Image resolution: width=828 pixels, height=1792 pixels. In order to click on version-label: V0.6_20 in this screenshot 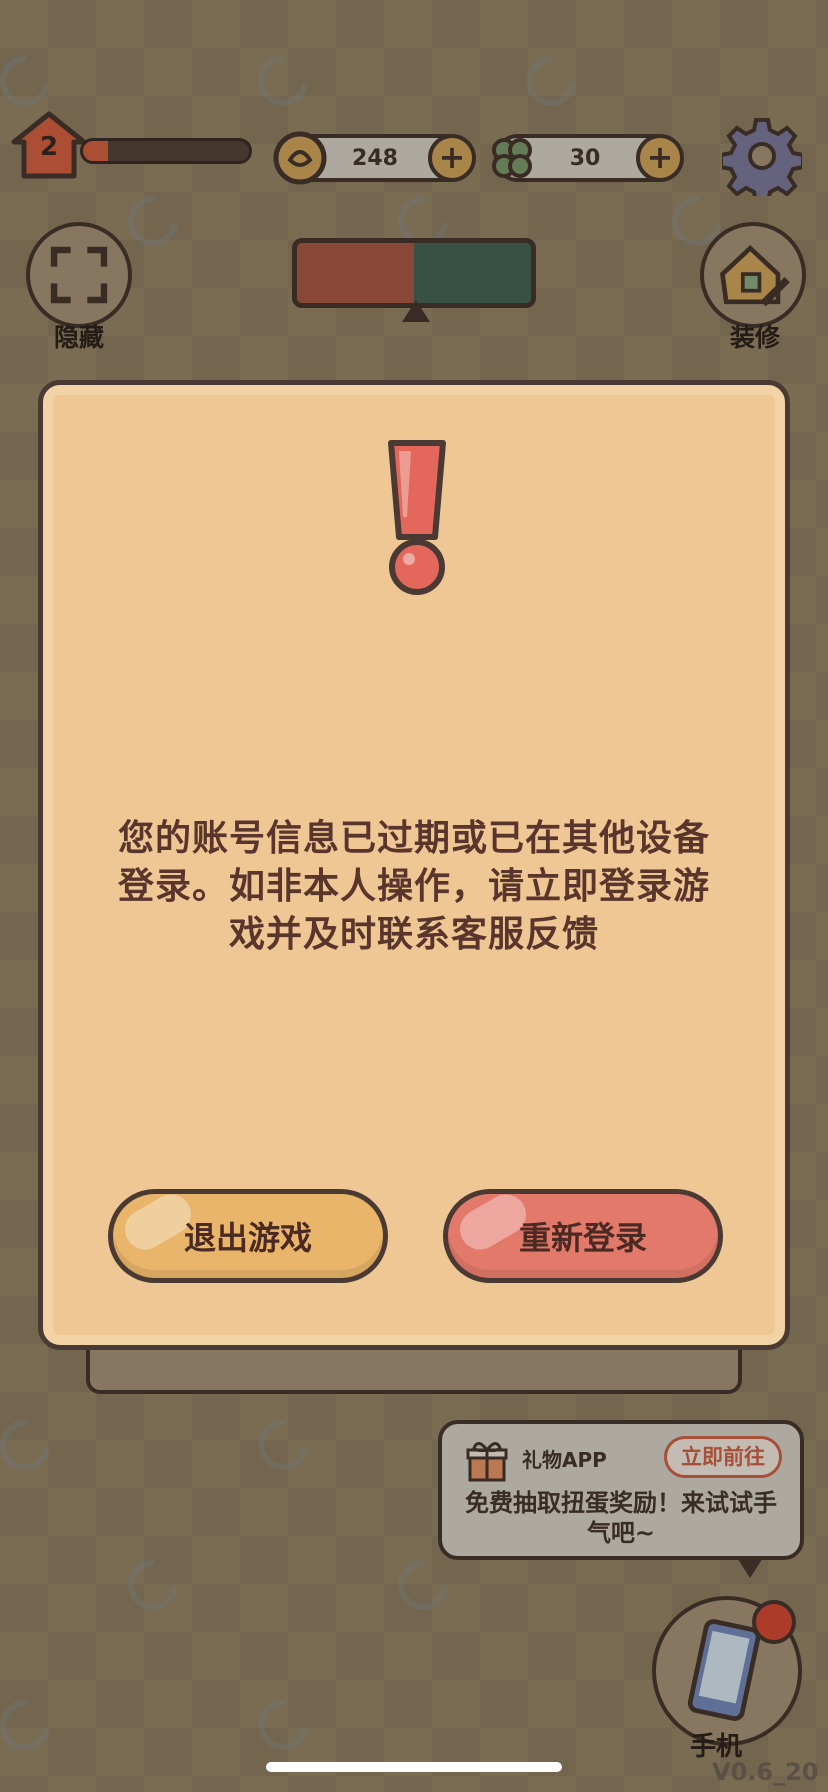, I will do `click(765, 1772)`.